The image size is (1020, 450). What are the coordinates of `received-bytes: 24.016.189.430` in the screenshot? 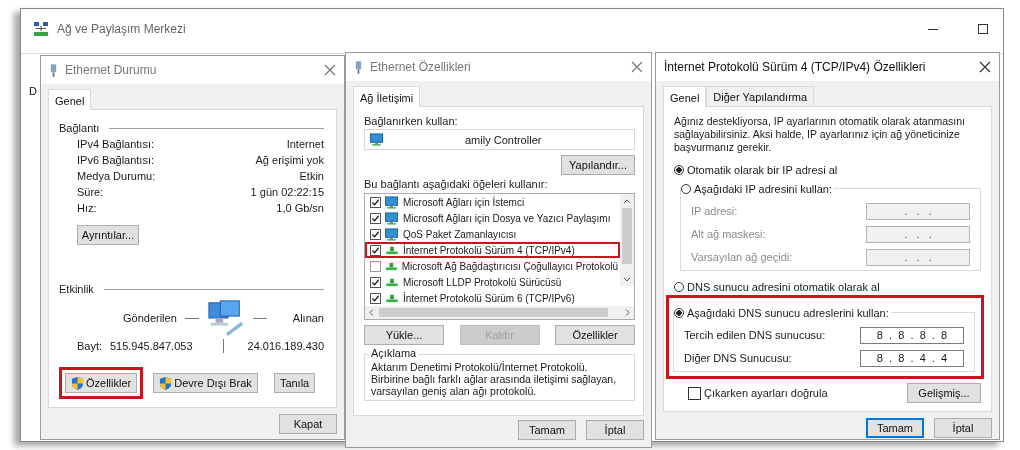 It's located at (285, 346).